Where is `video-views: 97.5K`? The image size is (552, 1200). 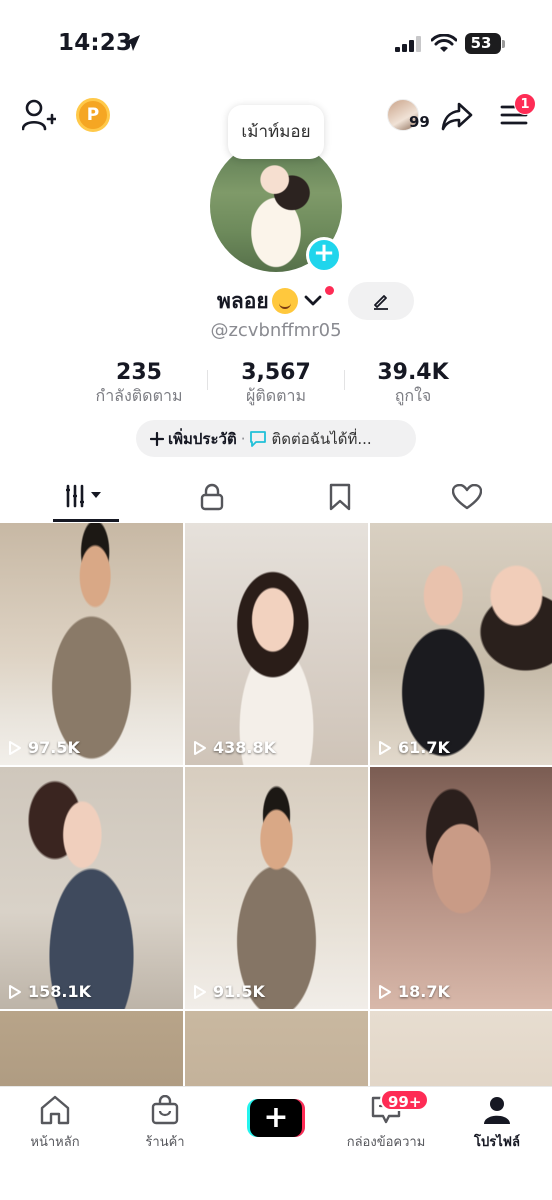 video-views: 97.5K is located at coordinates (44, 747).